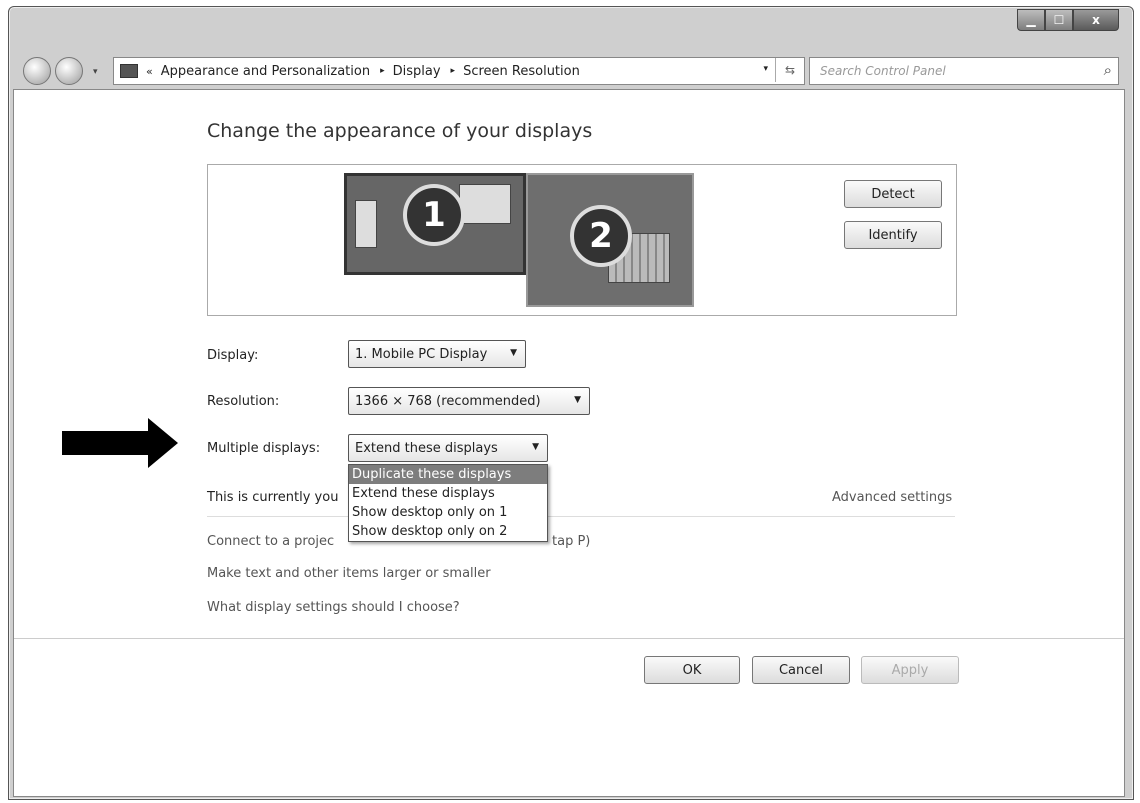  Describe the element at coordinates (1031, 20) in the screenshot. I see `minimize-button: ▁` at that location.